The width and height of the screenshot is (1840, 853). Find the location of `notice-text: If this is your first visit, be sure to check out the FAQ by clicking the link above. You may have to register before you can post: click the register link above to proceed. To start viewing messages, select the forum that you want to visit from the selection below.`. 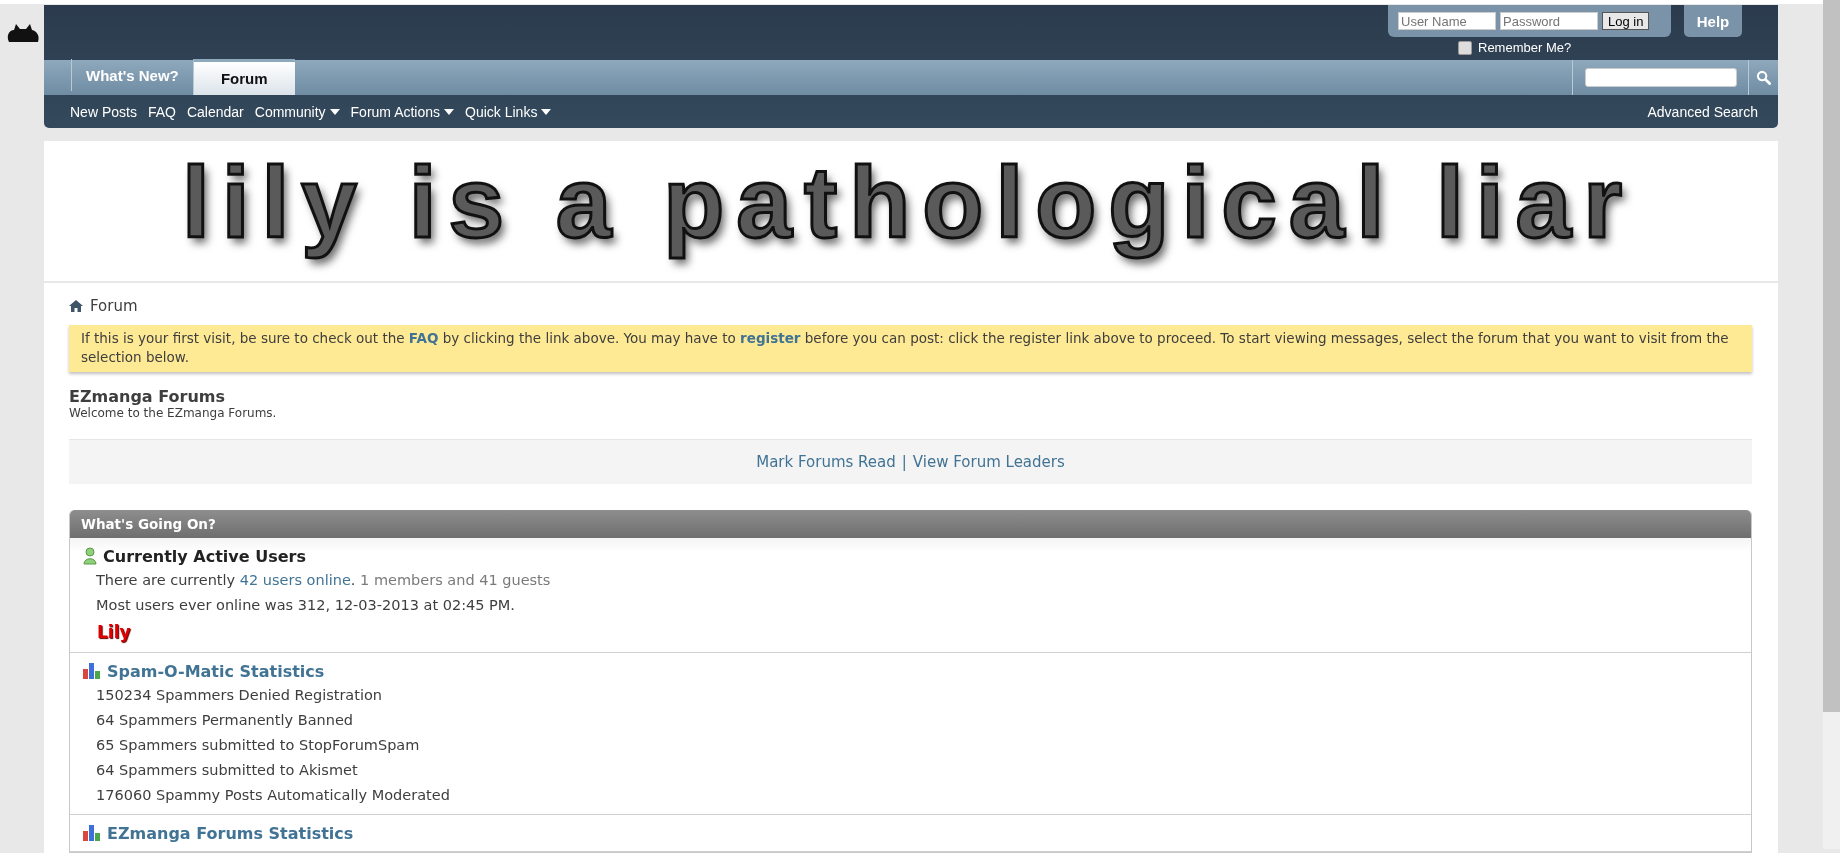

notice-text: If this is your first visit, be sure to check out the FAQ by clicking the link above. You may have to register before you can post: click the register link above to proceed. To start viewing messages, select the forum that you want to visit from the selection below. is located at coordinates (905, 348).